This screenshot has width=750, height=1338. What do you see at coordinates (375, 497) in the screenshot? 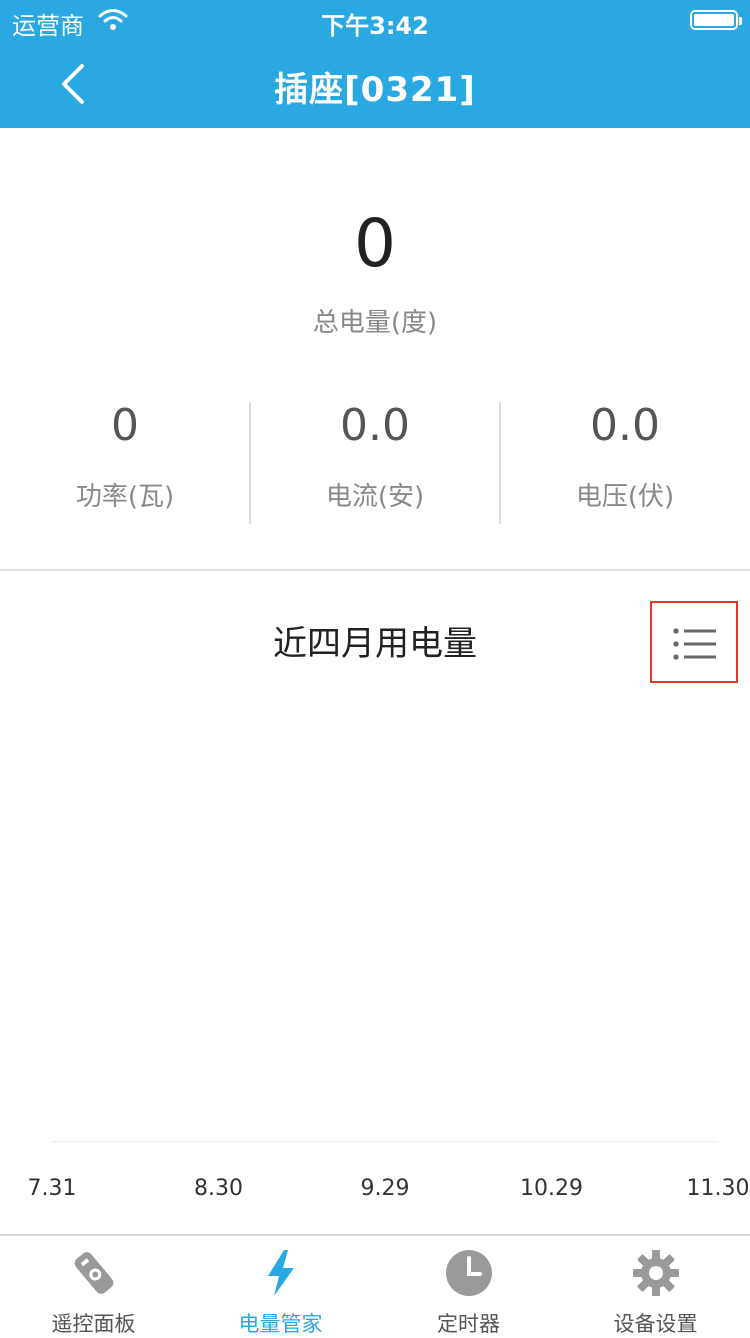
I see `current-label: 电流(安)` at bounding box center [375, 497].